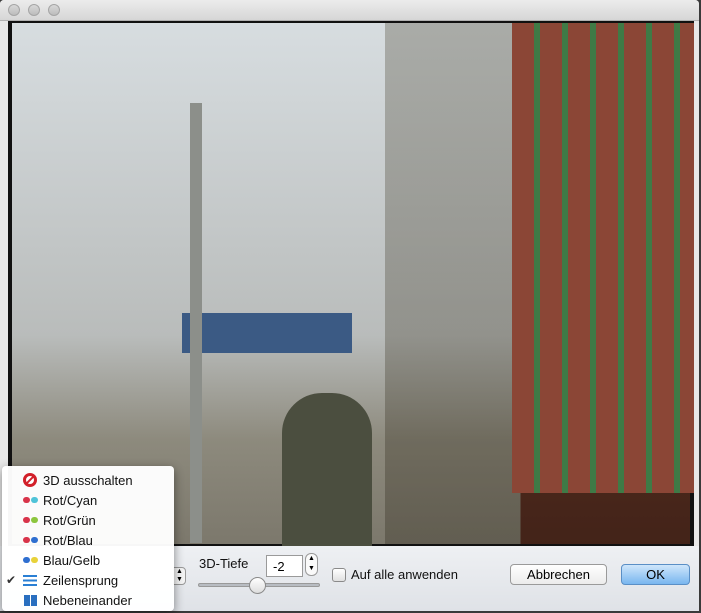  I want to click on depth-label: 3D-Tiefe, so click(224, 563).